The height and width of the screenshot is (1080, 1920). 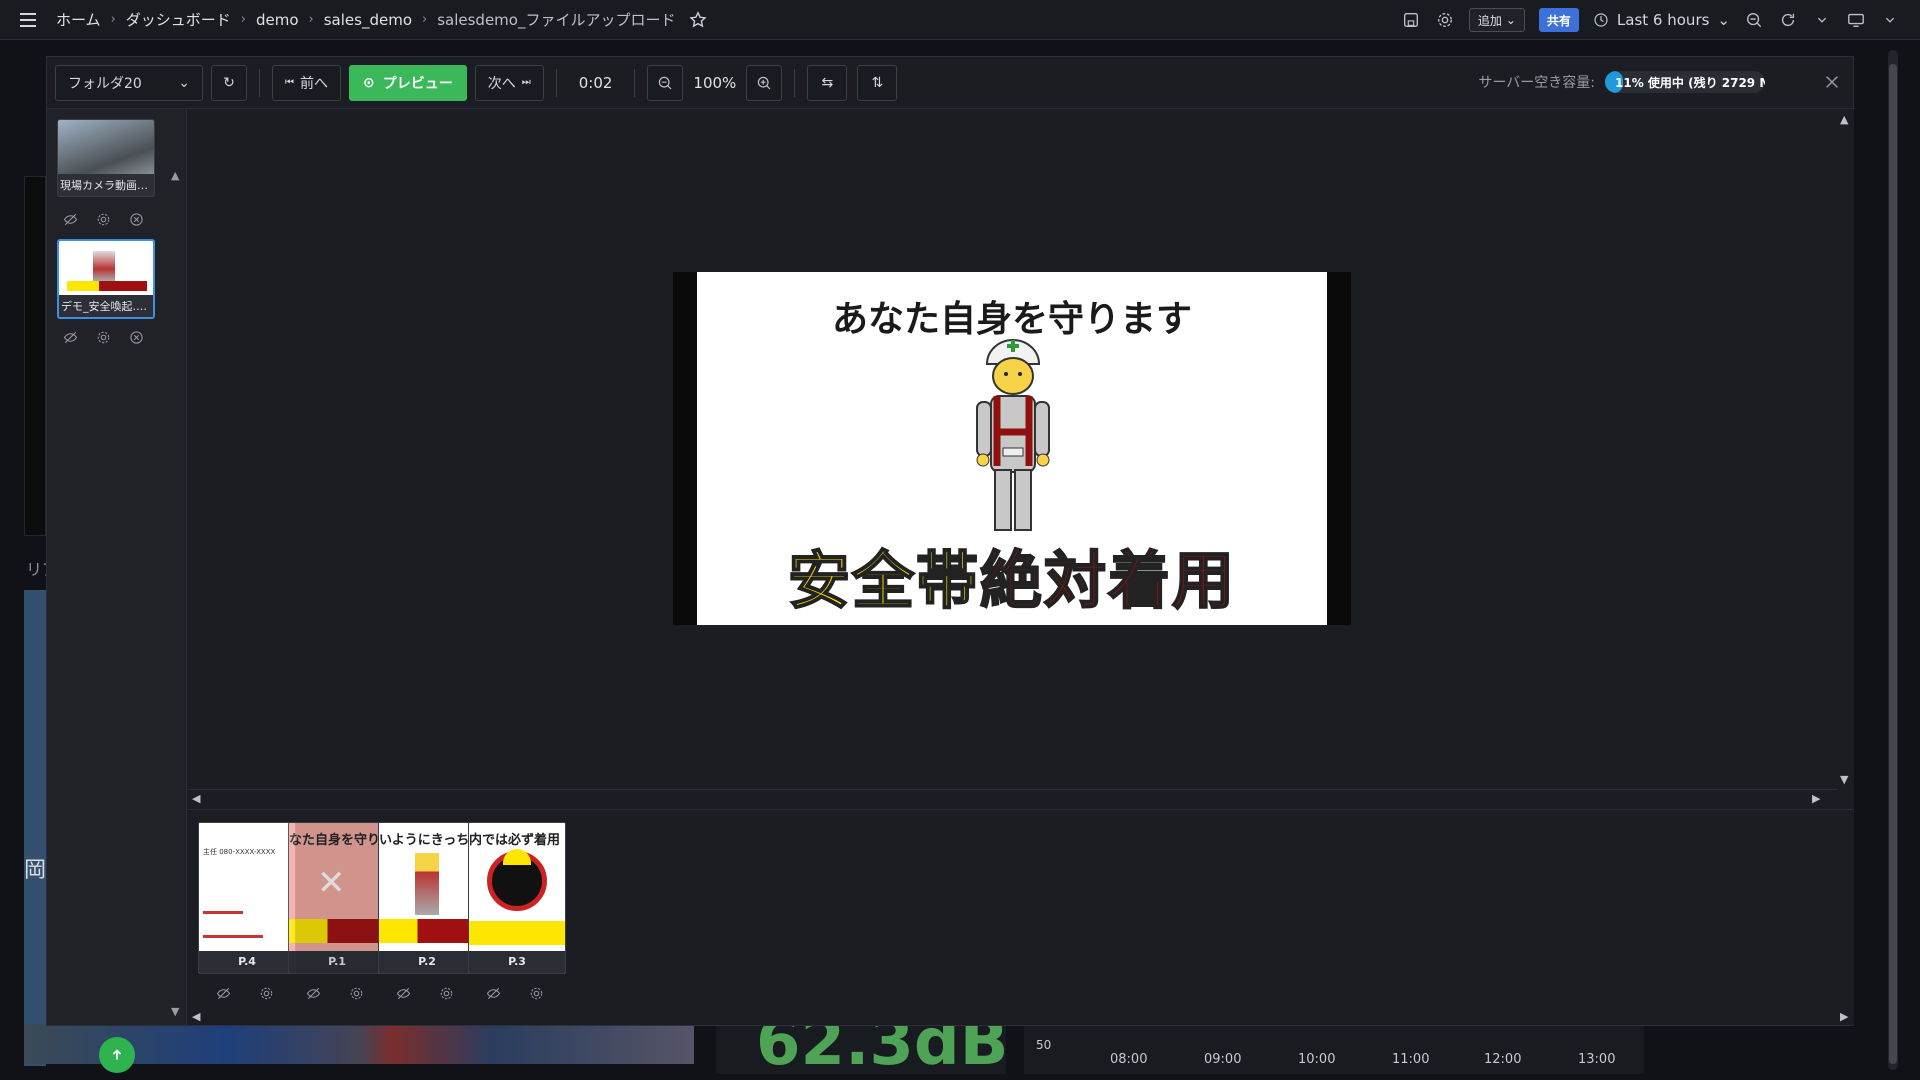 What do you see at coordinates (1334, 1049) in the screenshot?
I see `timeseries-panel: 50 08:00 09:00 10:00 11:00 12:00 13:00` at bounding box center [1334, 1049].